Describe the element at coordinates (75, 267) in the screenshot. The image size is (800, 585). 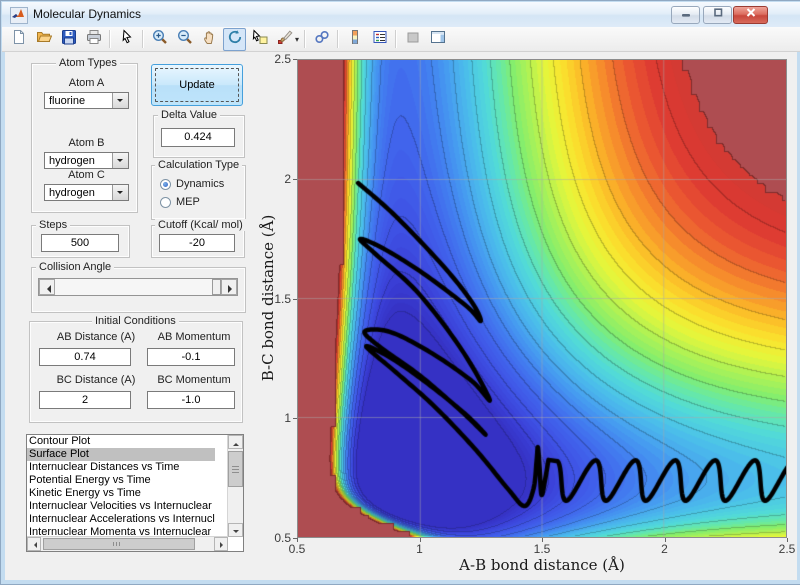
I see `collision-angle-title: Collision Angle` at that location.